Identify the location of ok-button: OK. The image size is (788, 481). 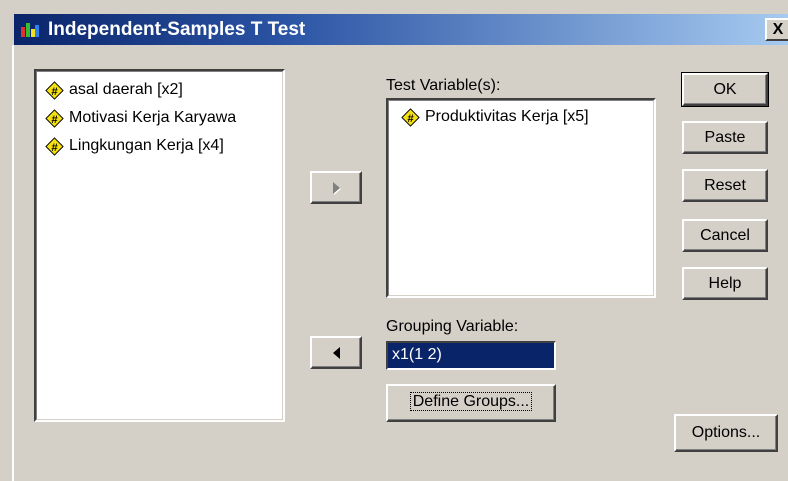
(725, 89).